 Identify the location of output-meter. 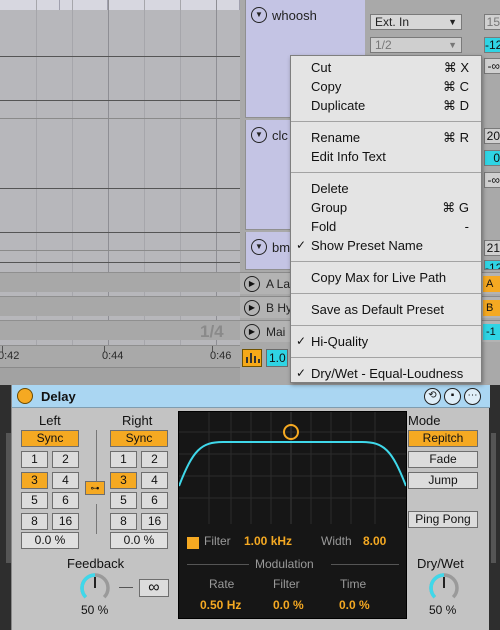
(493, 498).